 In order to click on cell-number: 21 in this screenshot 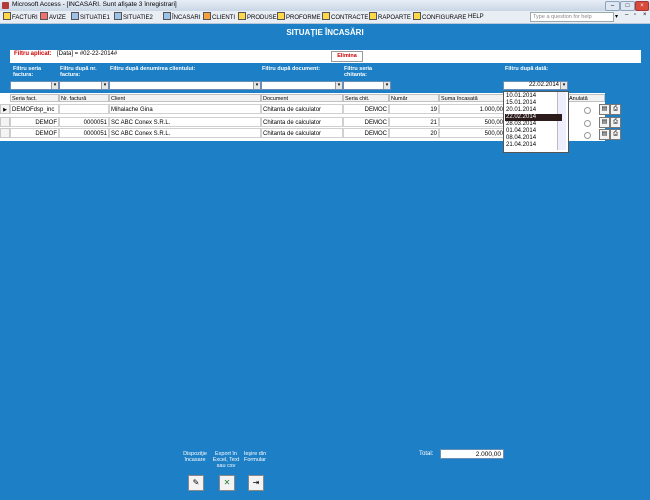, I will do `click(414, 122)`.